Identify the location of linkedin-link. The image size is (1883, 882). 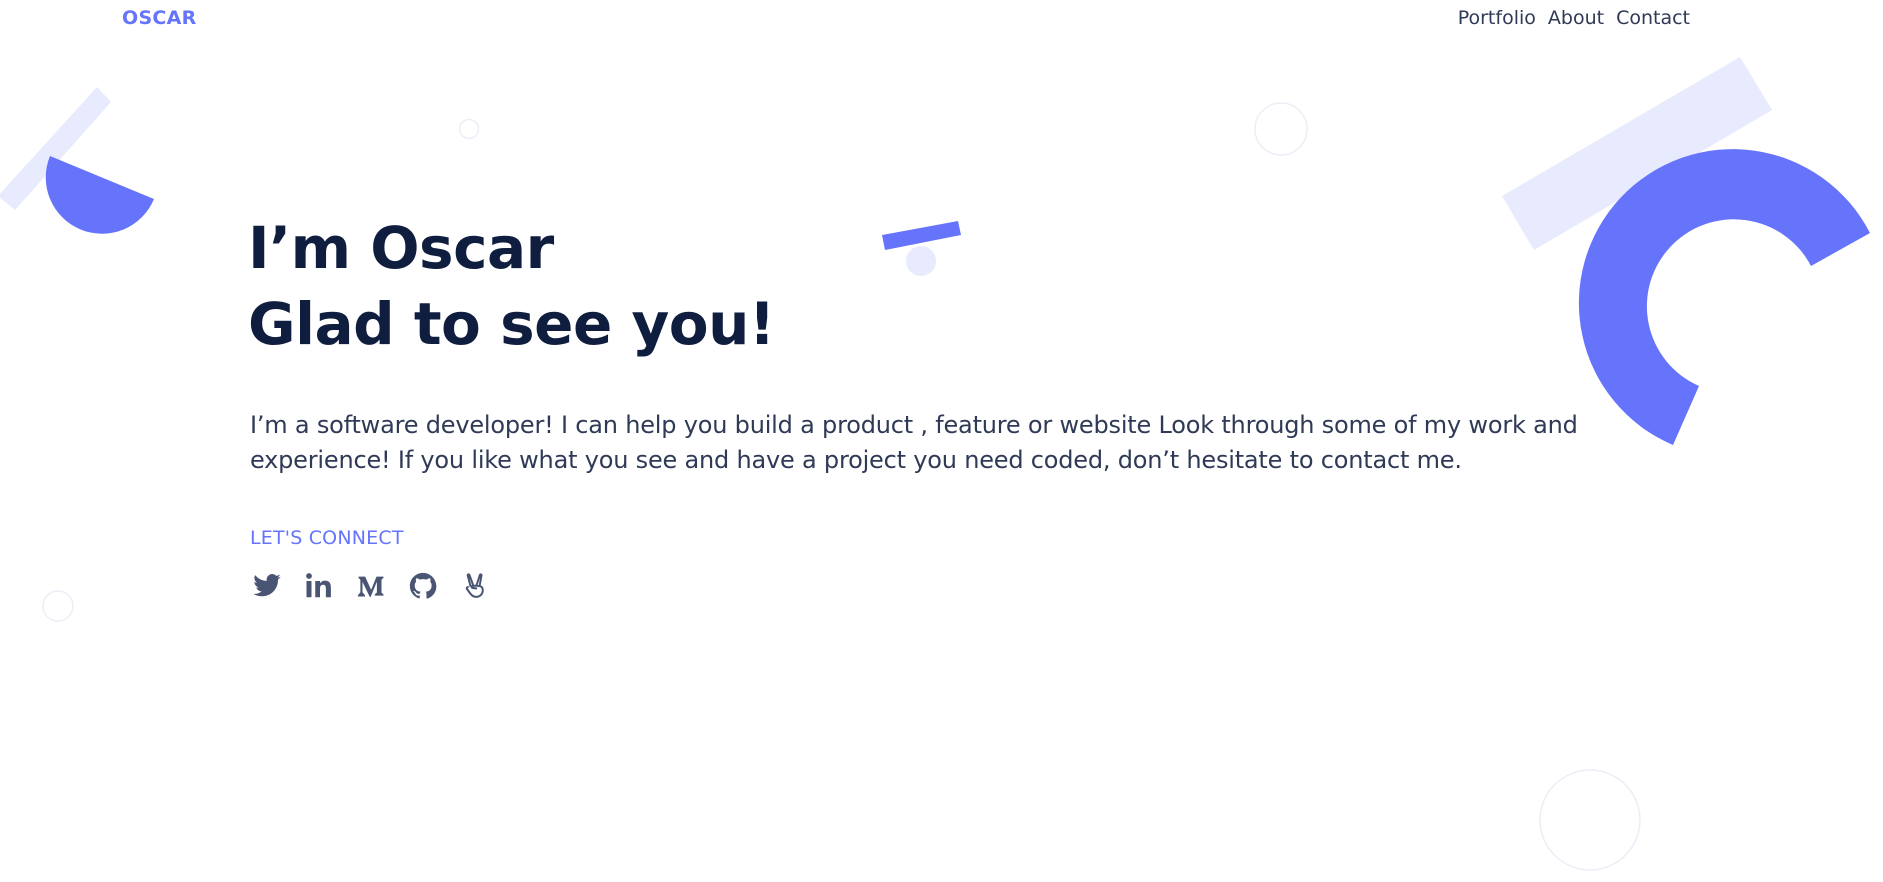
(319, 586).